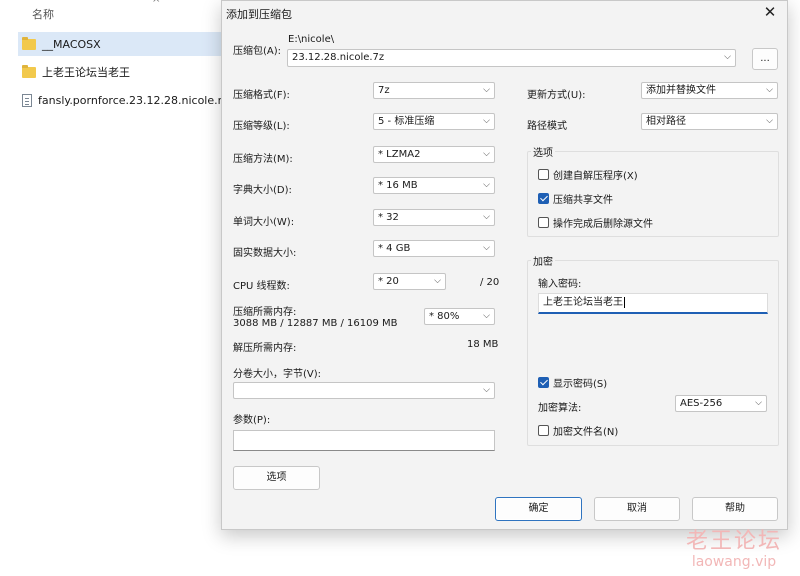  What do you see at coordinates (595, 176) in the screenshot?
I see `sfx-label: 创建自解压程序(X)` at bounding box center [595, 176].